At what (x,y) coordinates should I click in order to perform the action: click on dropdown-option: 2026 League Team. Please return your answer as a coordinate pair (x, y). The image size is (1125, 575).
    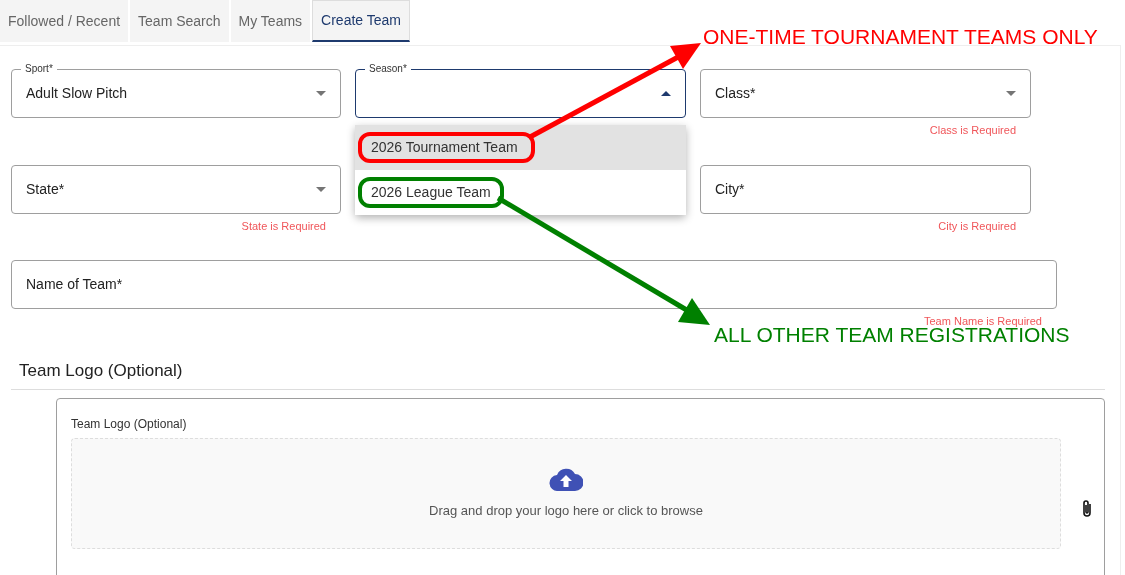
    Looking at the image, I should click on (520, 192).